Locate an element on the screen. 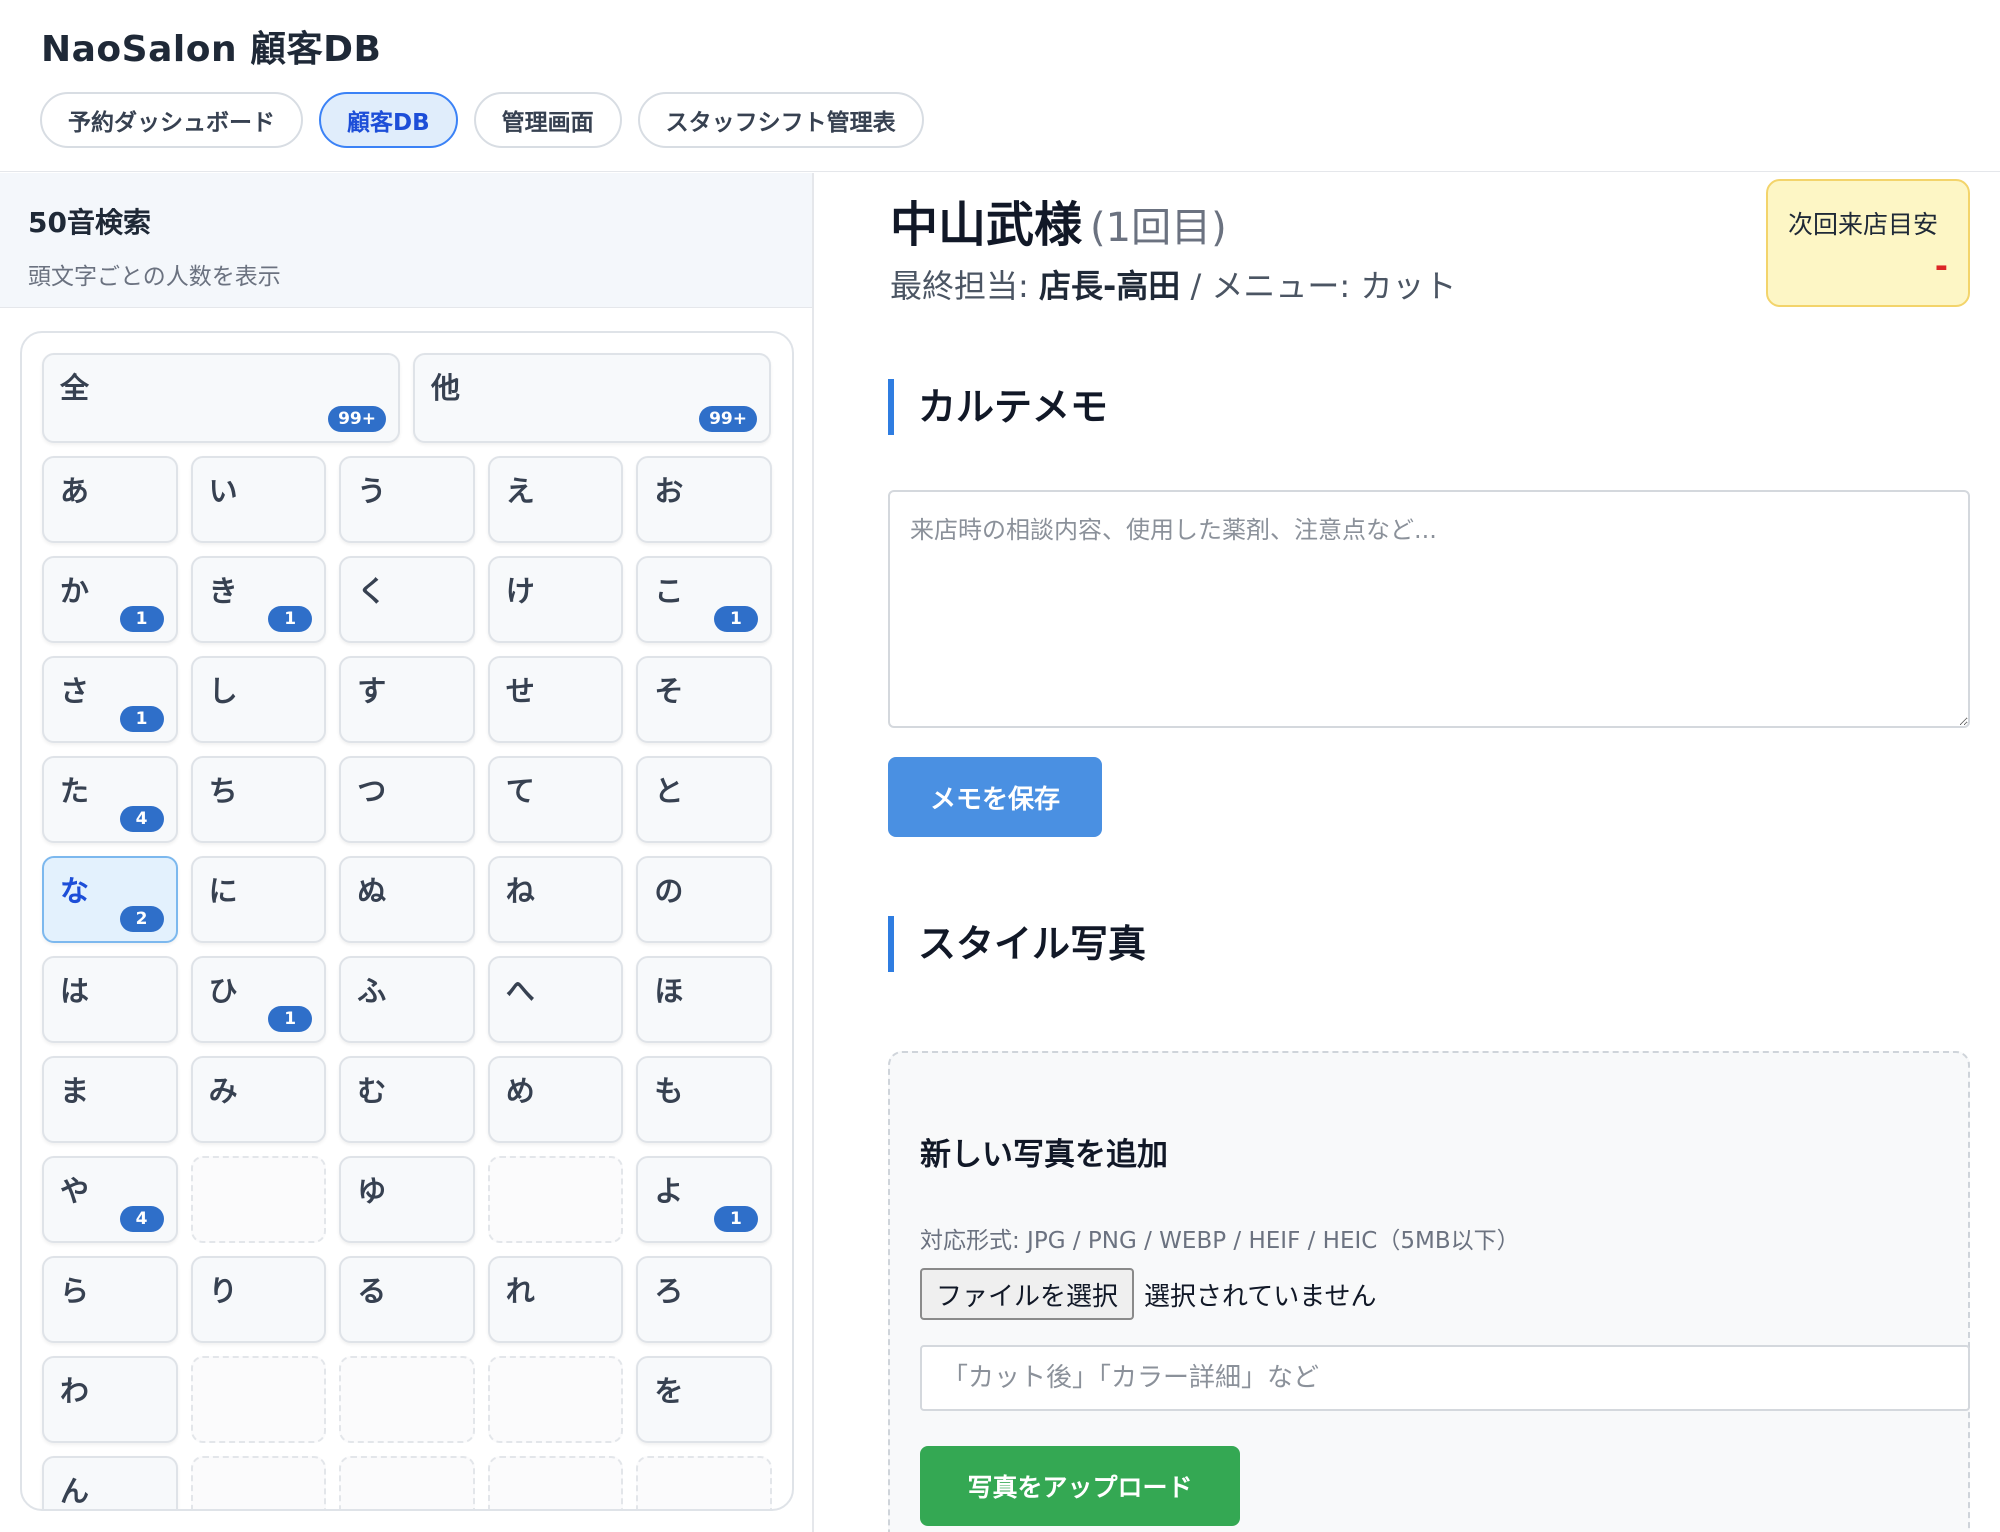 The width and height of the screenshot is (2000, 1532). kana-button: は is located at coordinates (110, 999).